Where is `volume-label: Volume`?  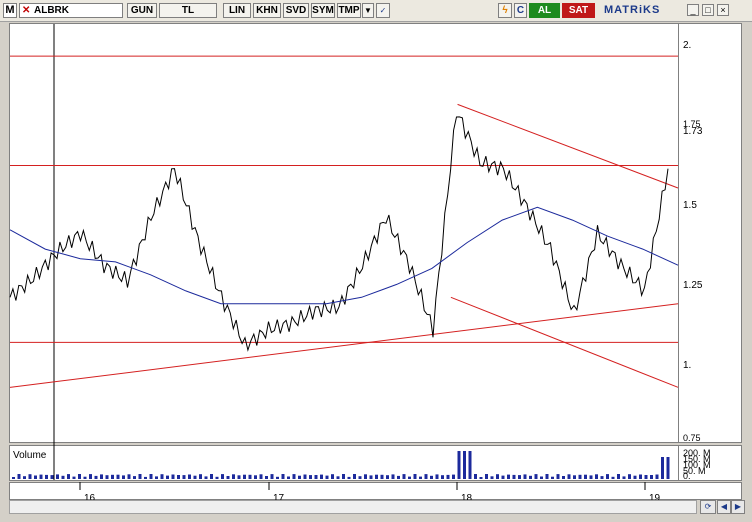
volume-label: Volume is located at coordinates (30, 455).